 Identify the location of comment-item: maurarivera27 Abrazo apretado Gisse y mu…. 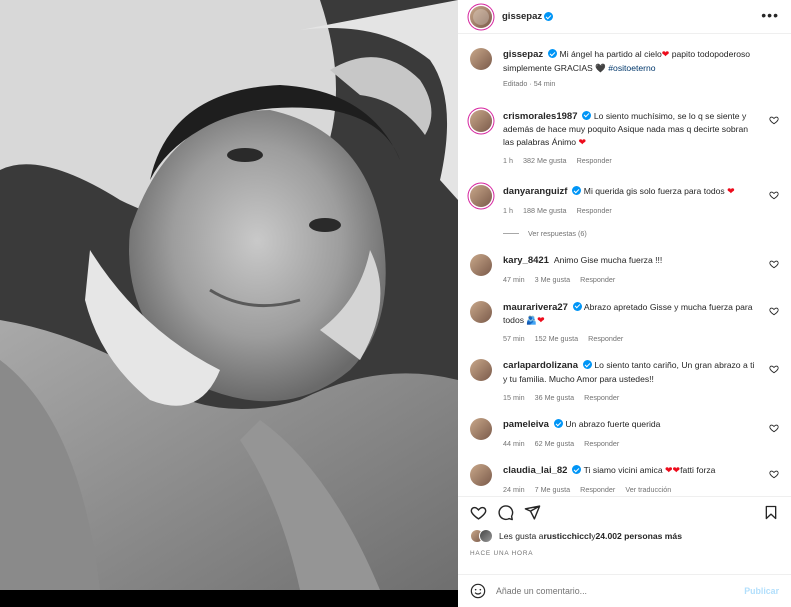
(624, 323).